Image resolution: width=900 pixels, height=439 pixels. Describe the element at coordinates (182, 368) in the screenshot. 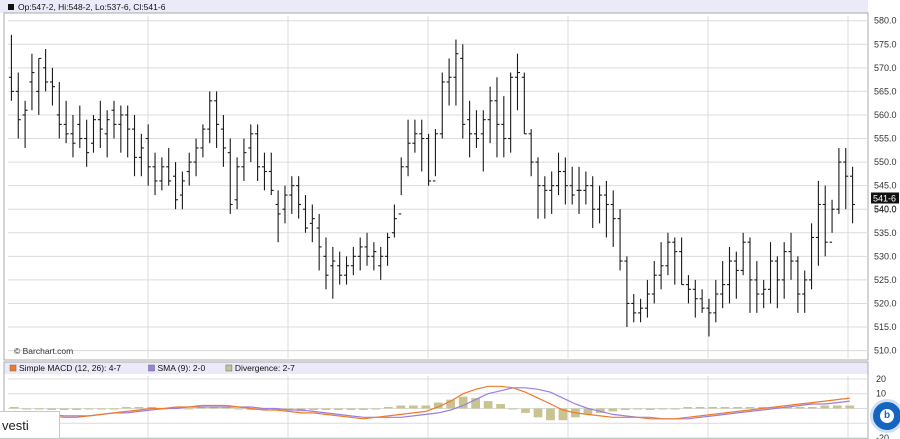

I see `macd-legend-label: SMA (9): 2-0` at that location.